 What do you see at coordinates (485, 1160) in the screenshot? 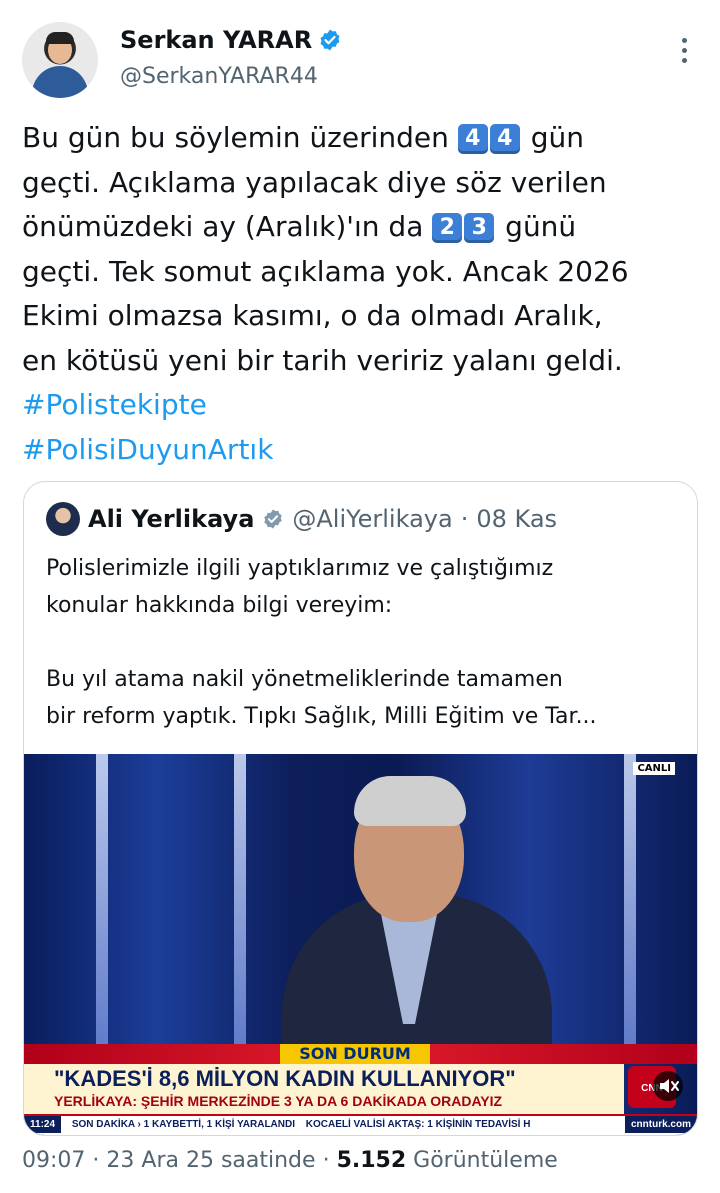
I see `view-label: Görüntüleme` at bounding box center [485, 1160].